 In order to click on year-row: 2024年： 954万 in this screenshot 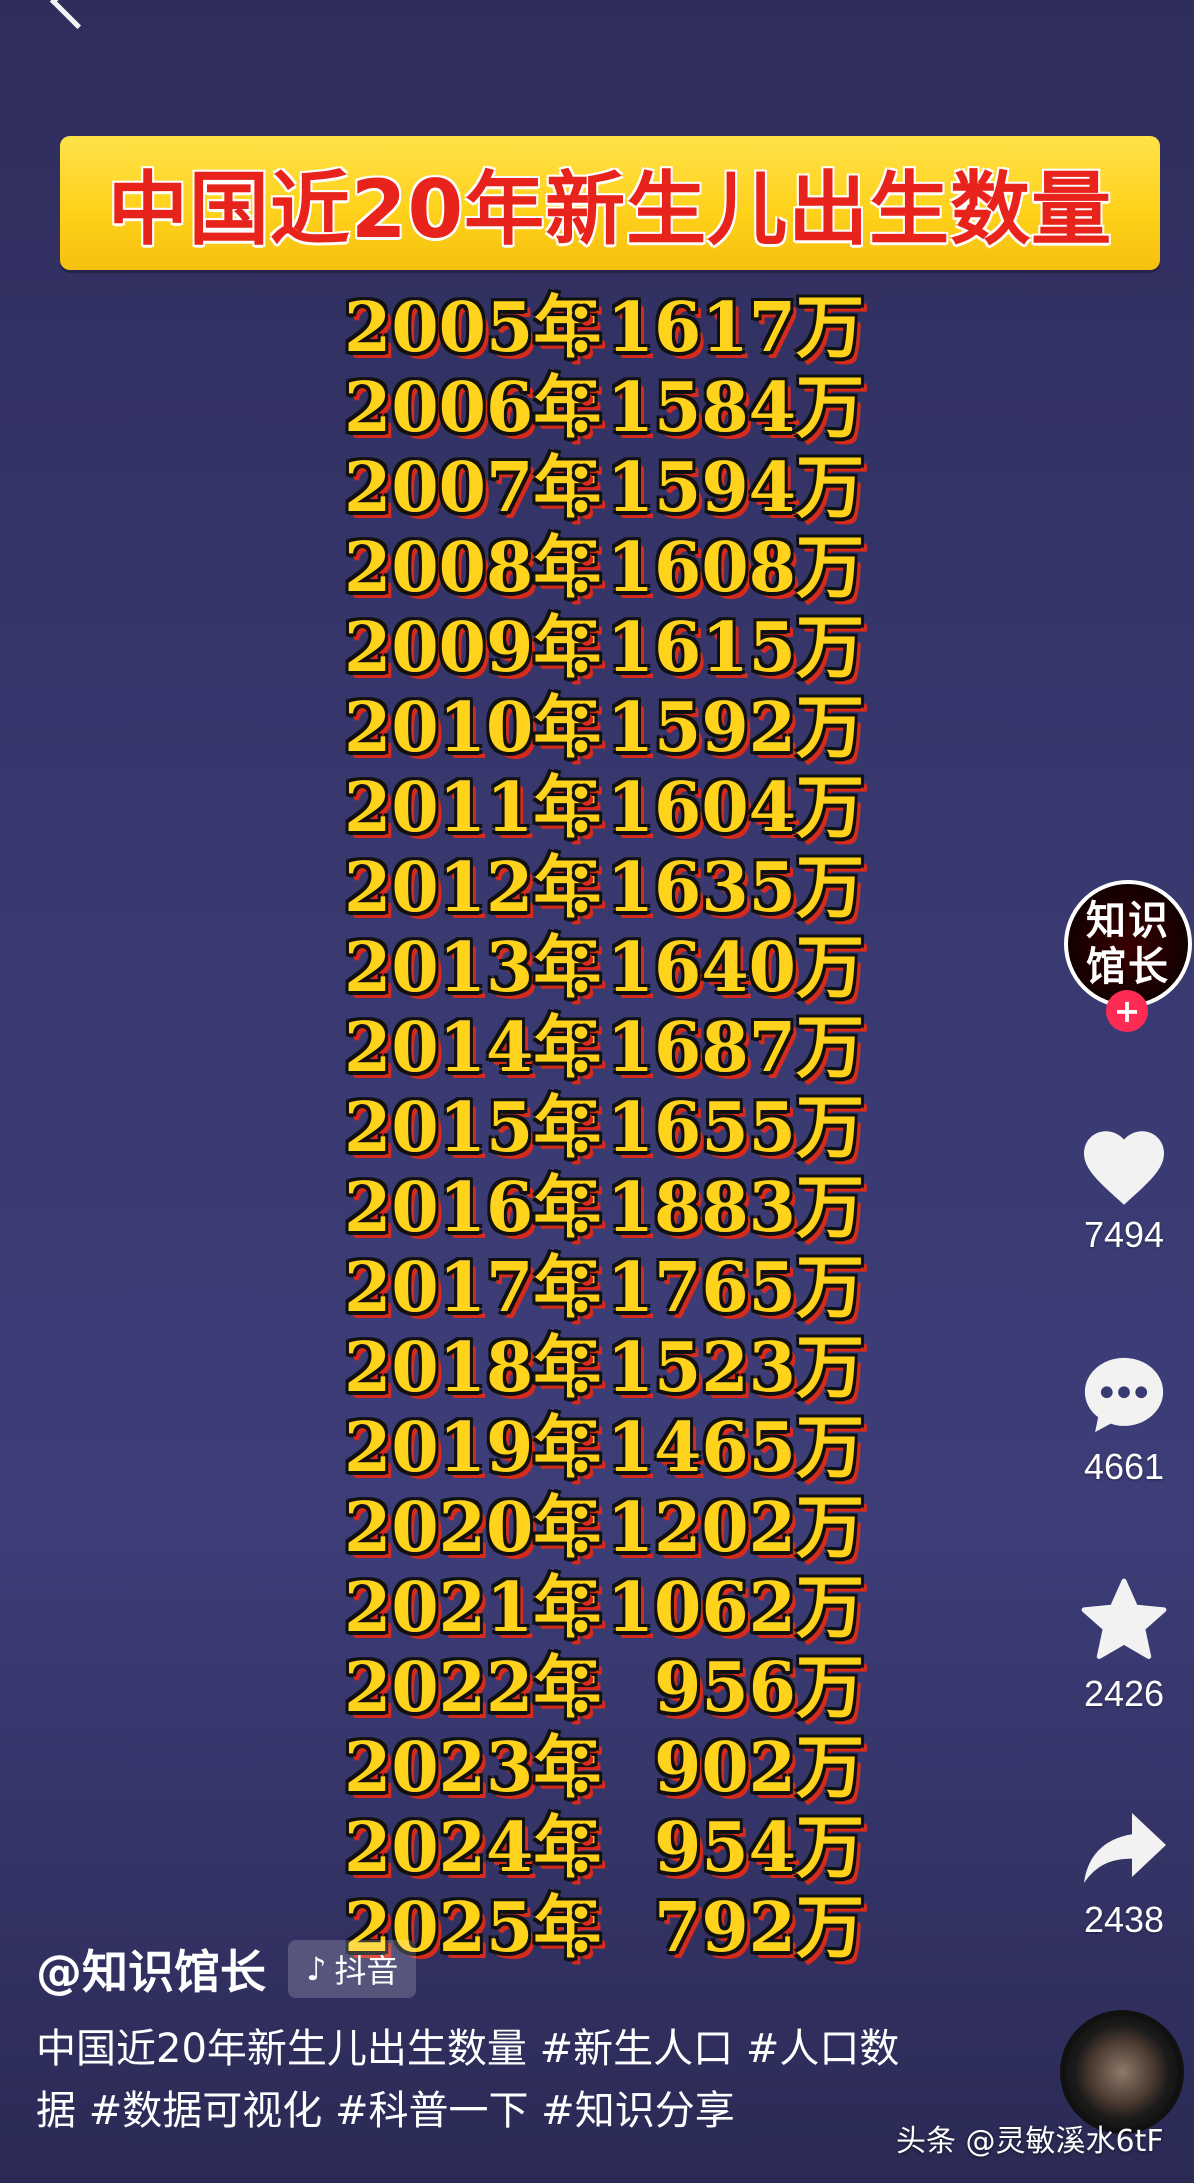, I will do `click(612, 1848)`.